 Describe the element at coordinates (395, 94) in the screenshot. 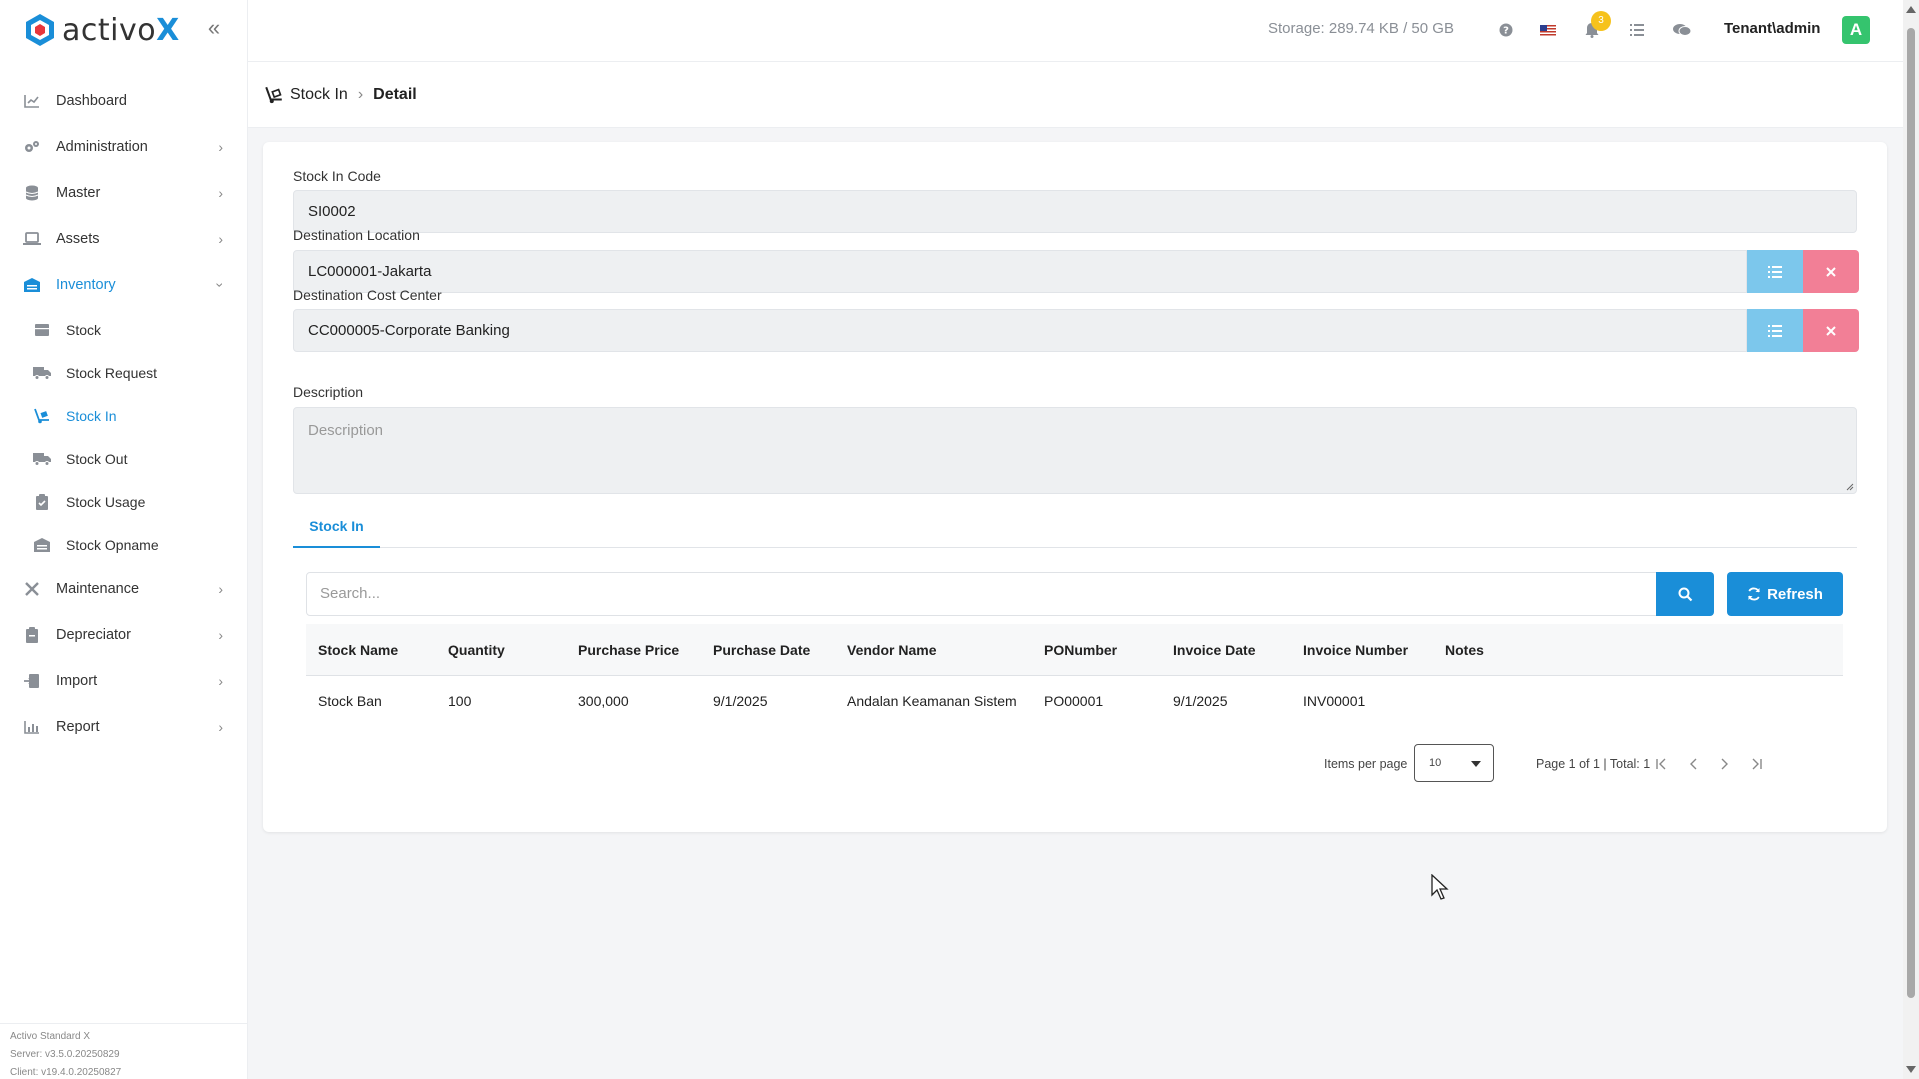

I see `breadcrumb-current: Detail` at that location.